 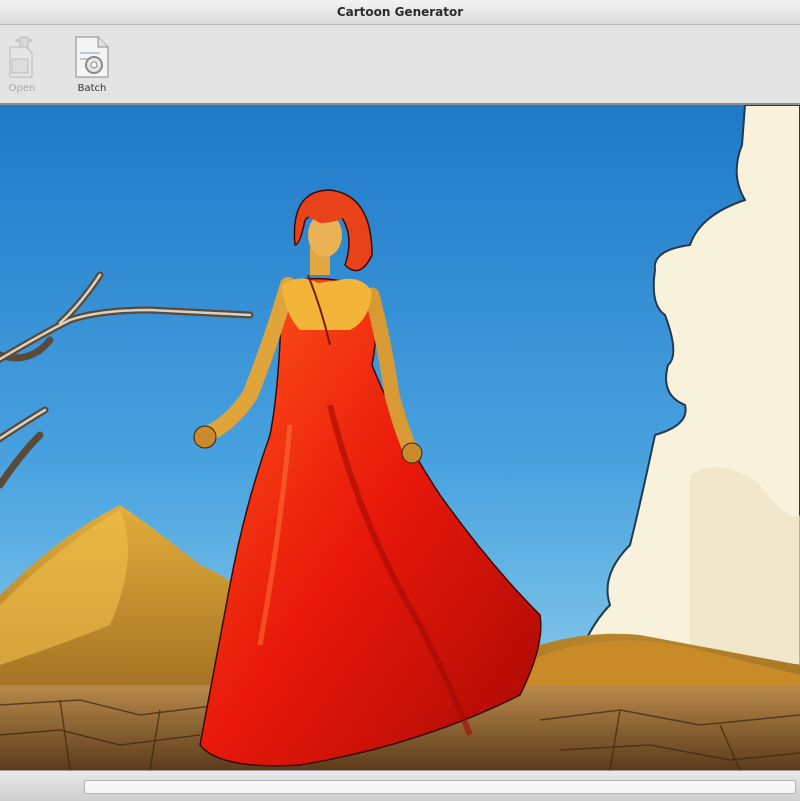 What do you see at coordinates (21, 57) in the screenshot?
I see `open-icon` at bounding box center [21, 57].